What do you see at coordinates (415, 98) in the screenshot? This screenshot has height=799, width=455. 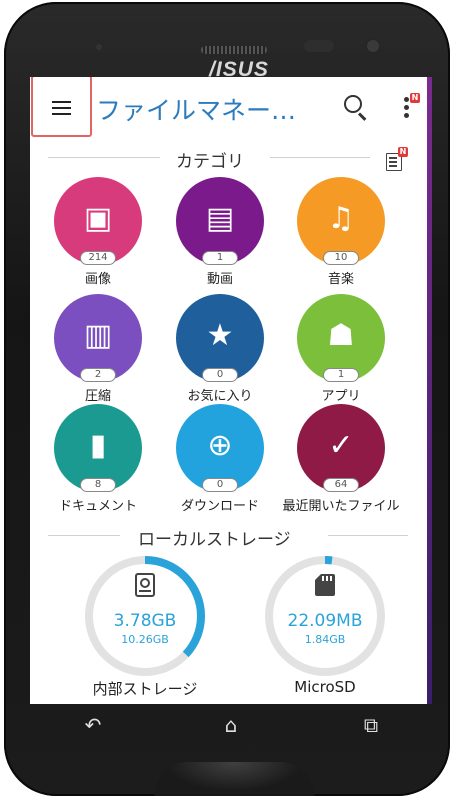 I see `new-badge: N` at bounding box center [415, 98].